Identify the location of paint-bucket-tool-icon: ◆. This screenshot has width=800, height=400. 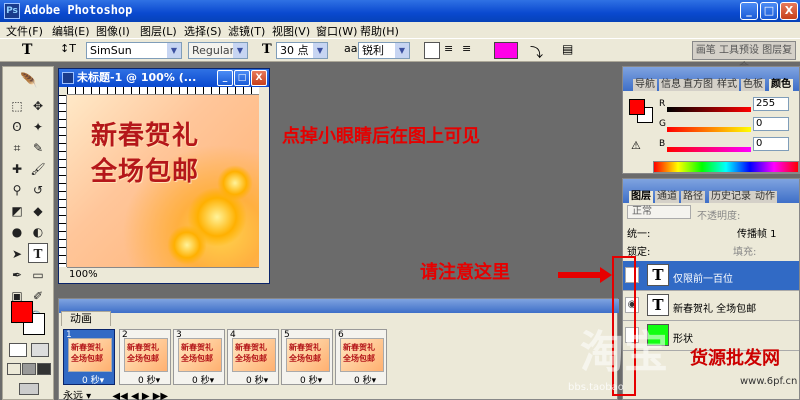
(38, 211).